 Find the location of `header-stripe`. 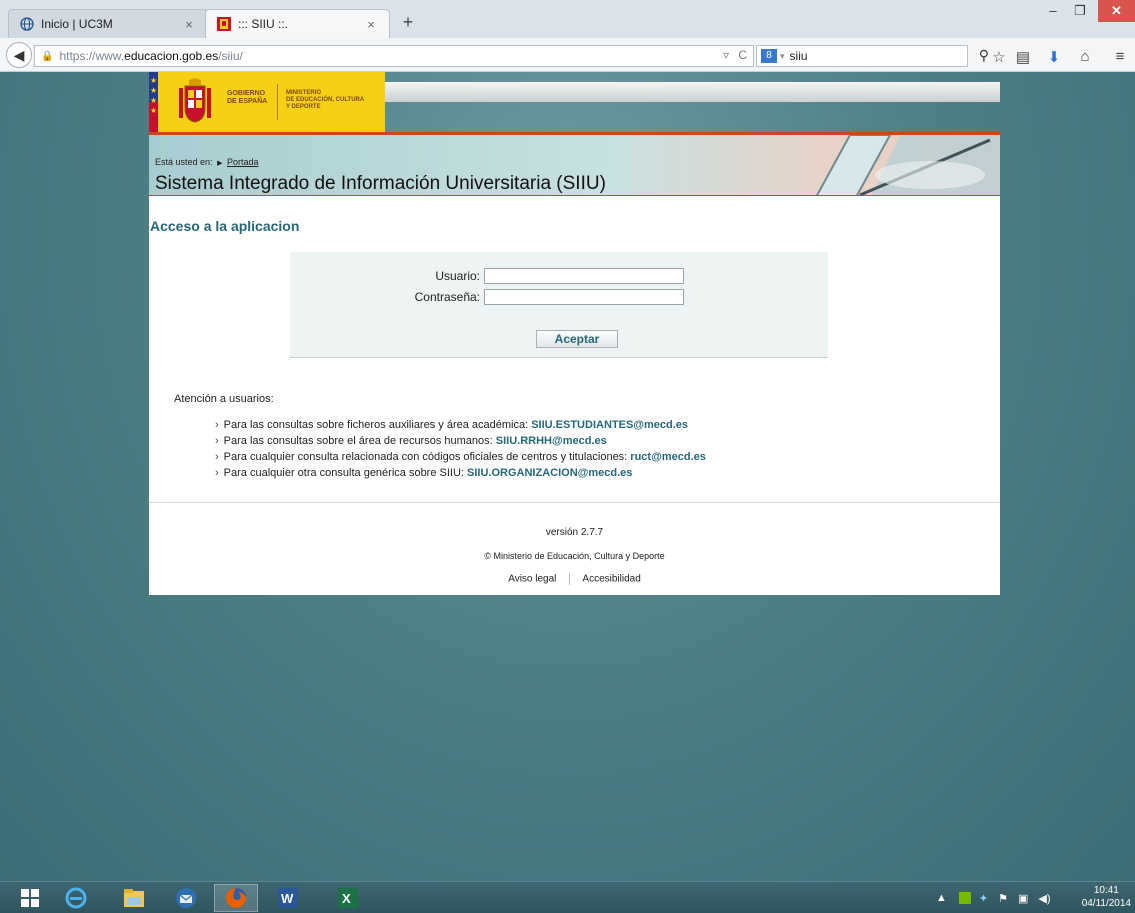

header-stripe is located at coordinates (692, 92).